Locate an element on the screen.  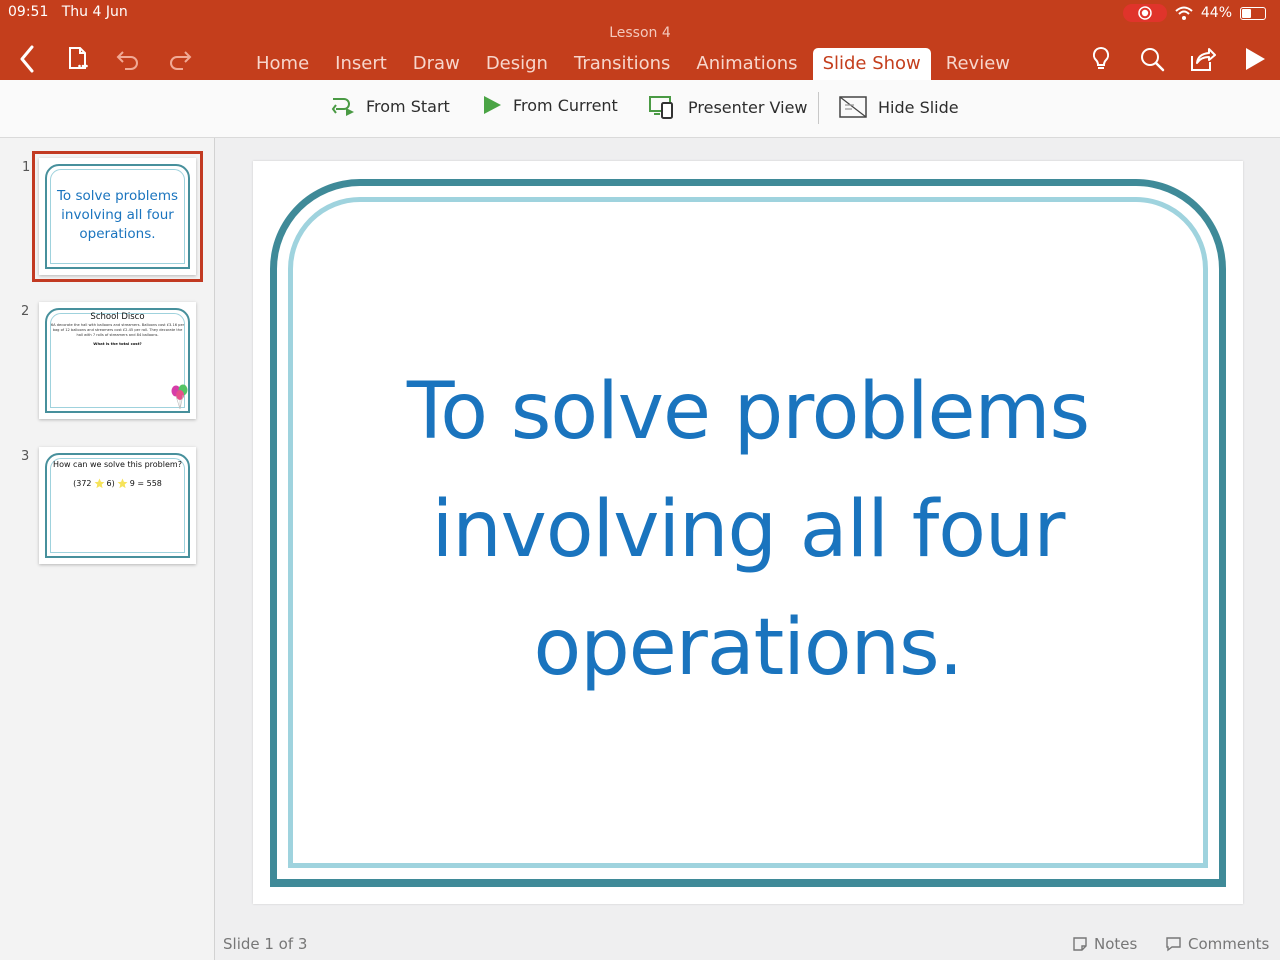
file-button is located at coordinates (78, 59).